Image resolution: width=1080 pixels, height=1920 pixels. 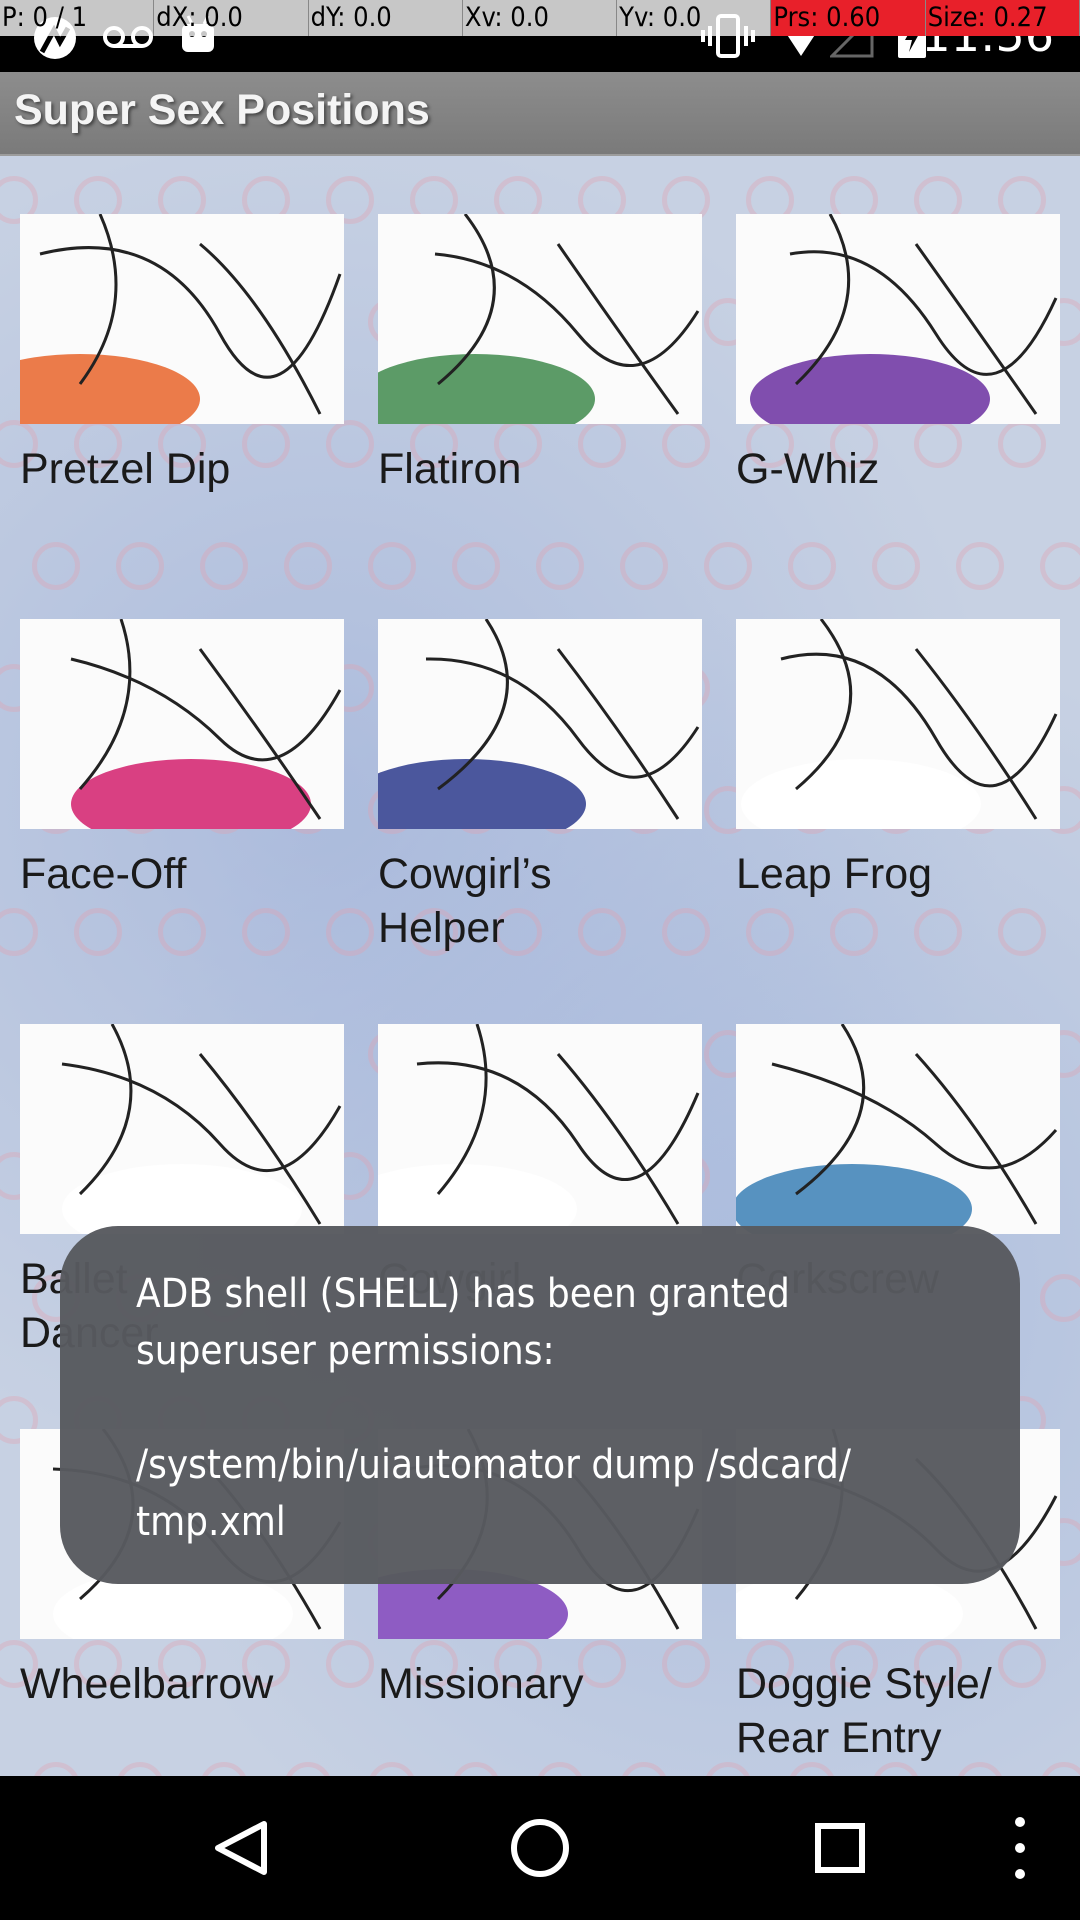 I want to click on position-tile: Face-Off, so click(x=182, y=760).